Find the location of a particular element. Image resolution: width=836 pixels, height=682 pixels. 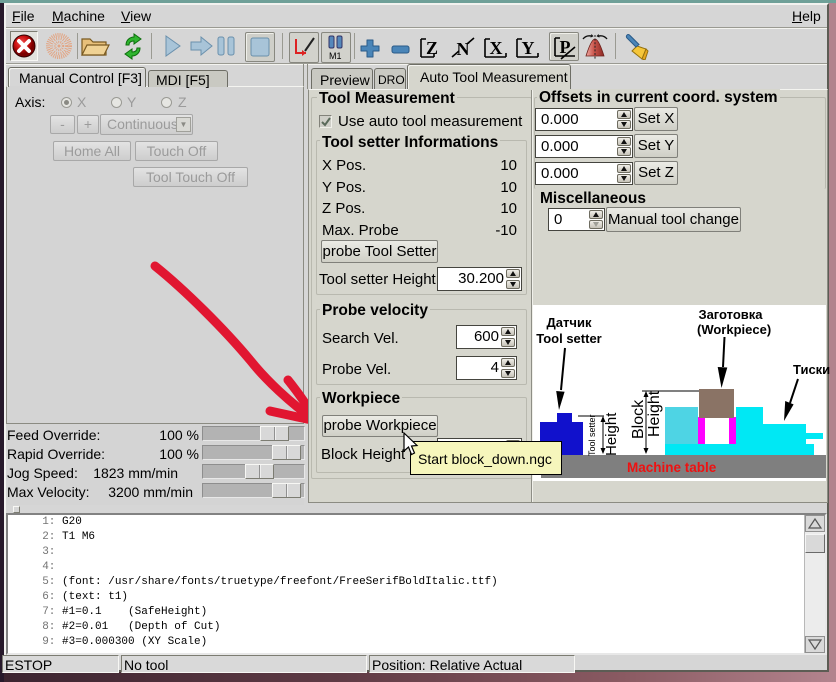

svg-text: N is located at coordinates (463, 49).